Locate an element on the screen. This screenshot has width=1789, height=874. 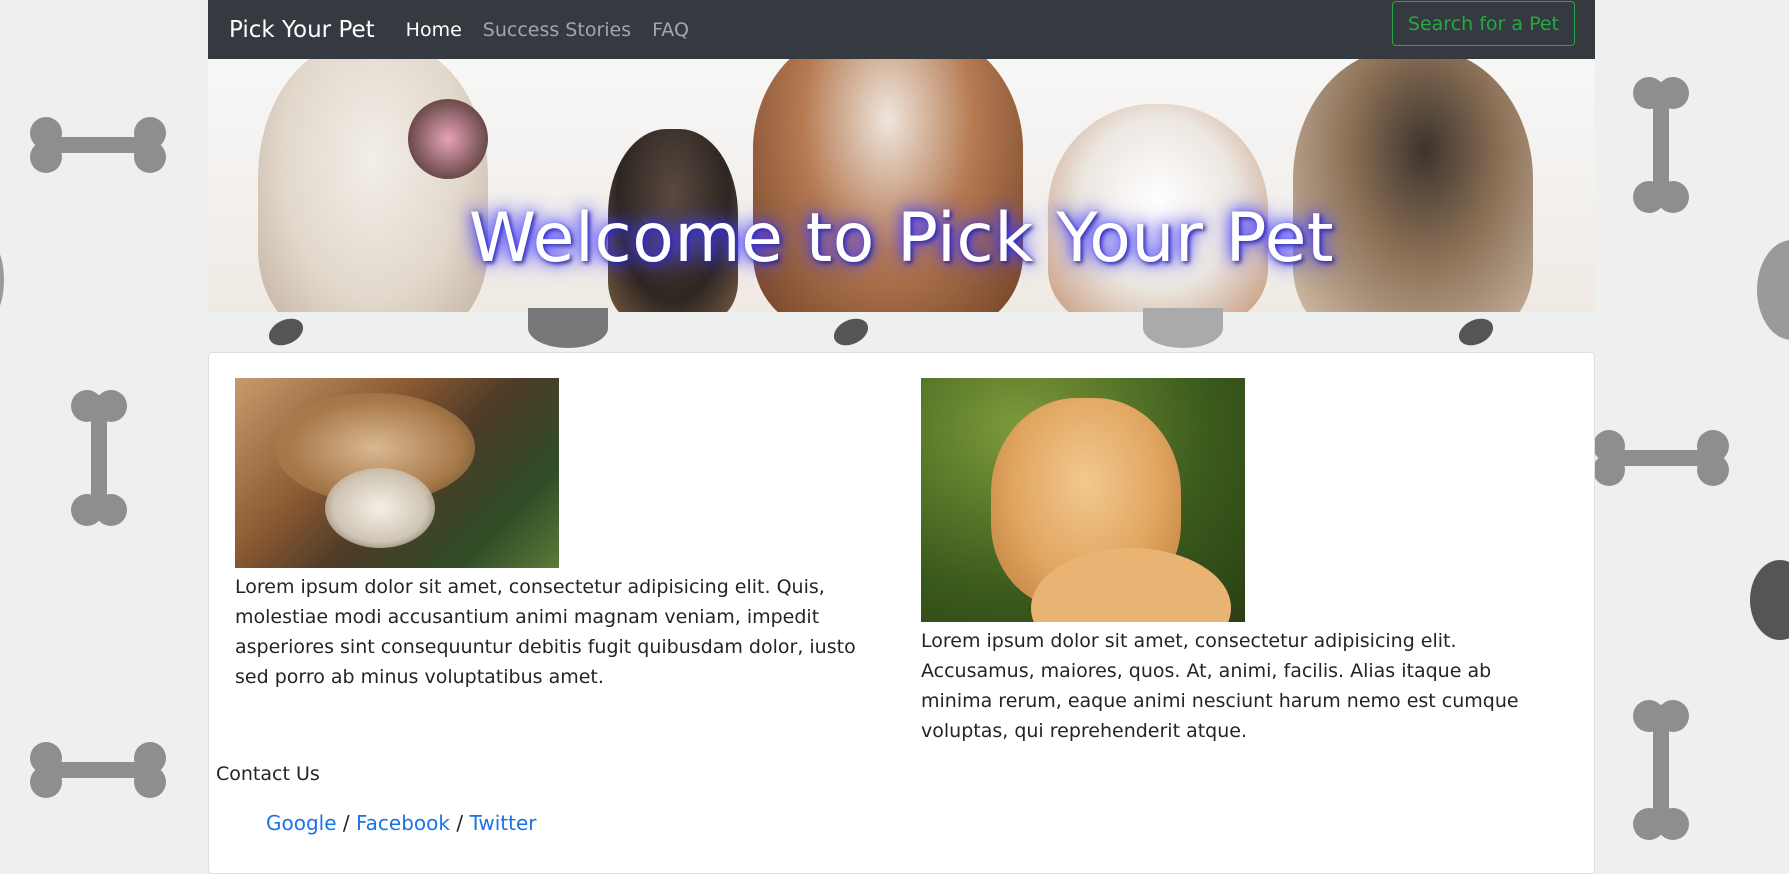
bulldog-mouth-image is located at coordinates (448, 139).